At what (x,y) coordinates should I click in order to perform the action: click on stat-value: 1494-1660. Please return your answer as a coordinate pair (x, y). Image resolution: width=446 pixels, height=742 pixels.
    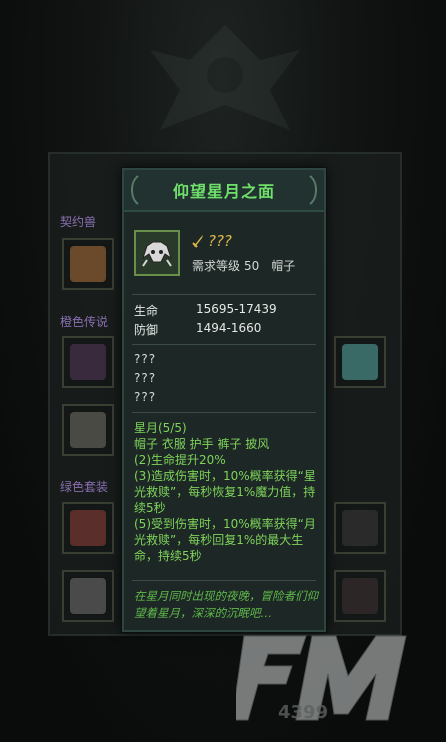
    Looking at the image, I should click on (229, 328).